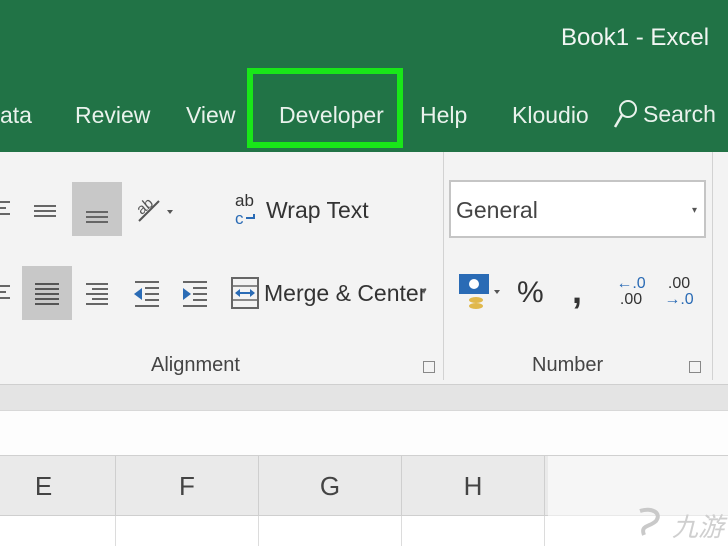 The image size is (728, 546). I want to click on align-middle-icon, so click(45, 211).